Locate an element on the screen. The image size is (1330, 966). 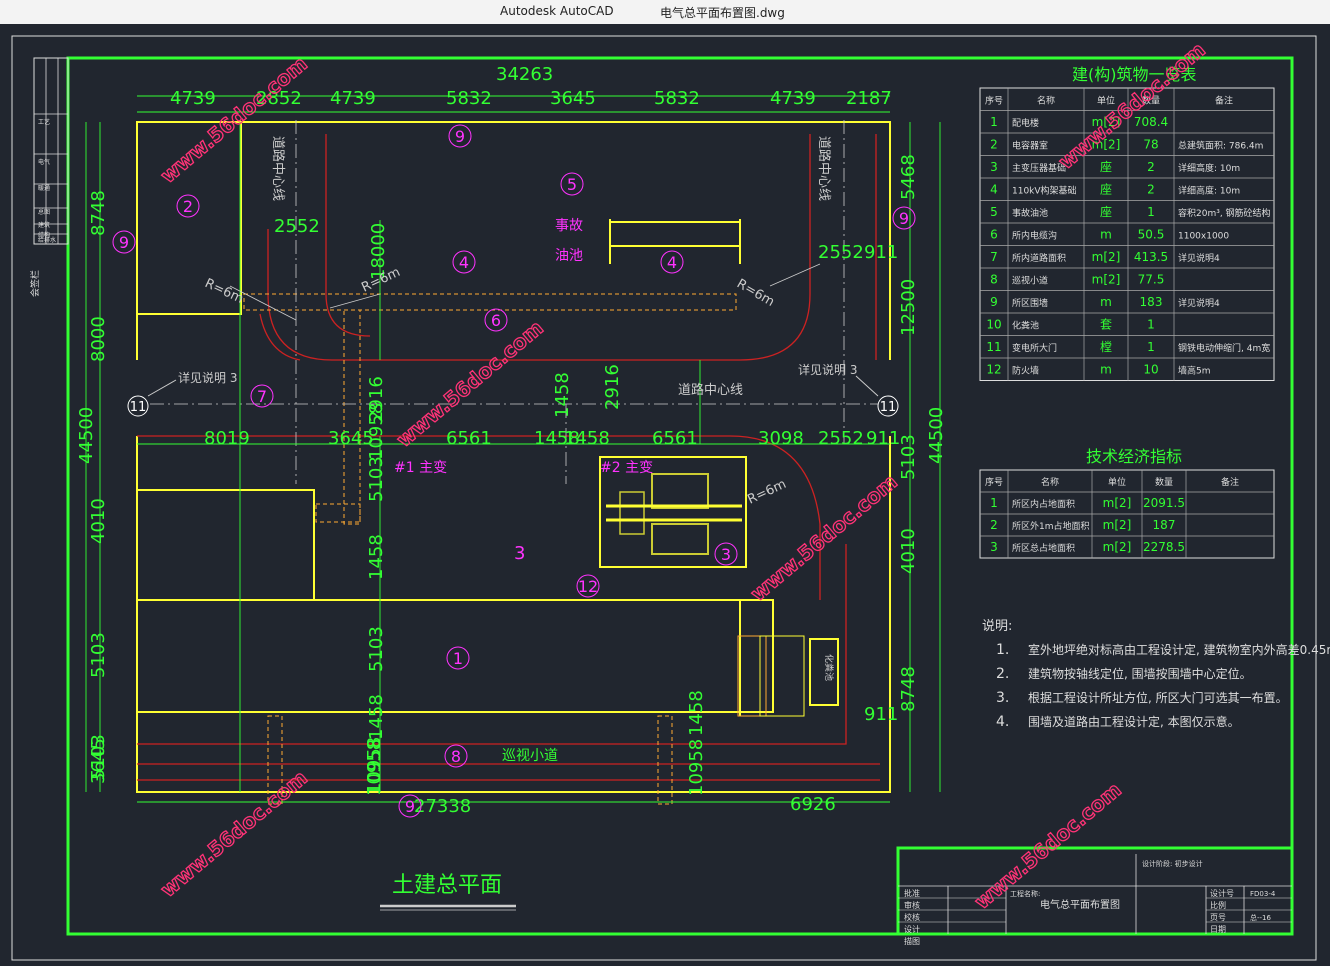
svg-text: 5 is located at coordinates (572, 184).